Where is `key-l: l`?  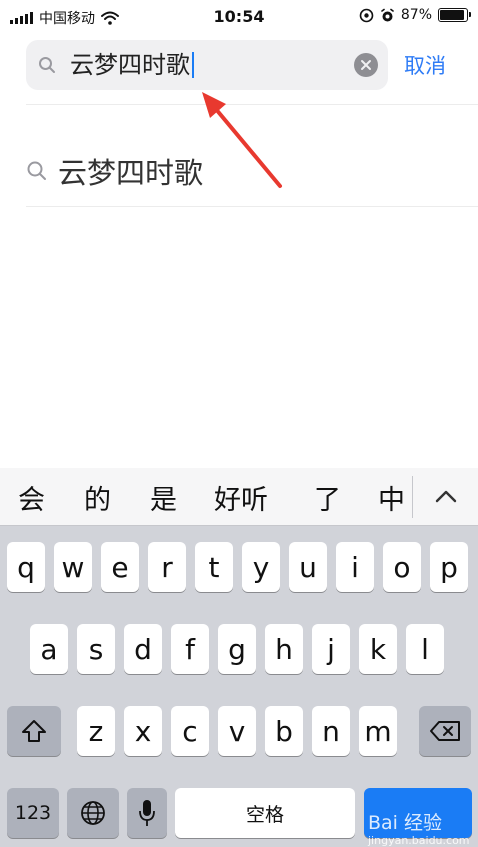 key-l: l is located at coordinates (425, 649).